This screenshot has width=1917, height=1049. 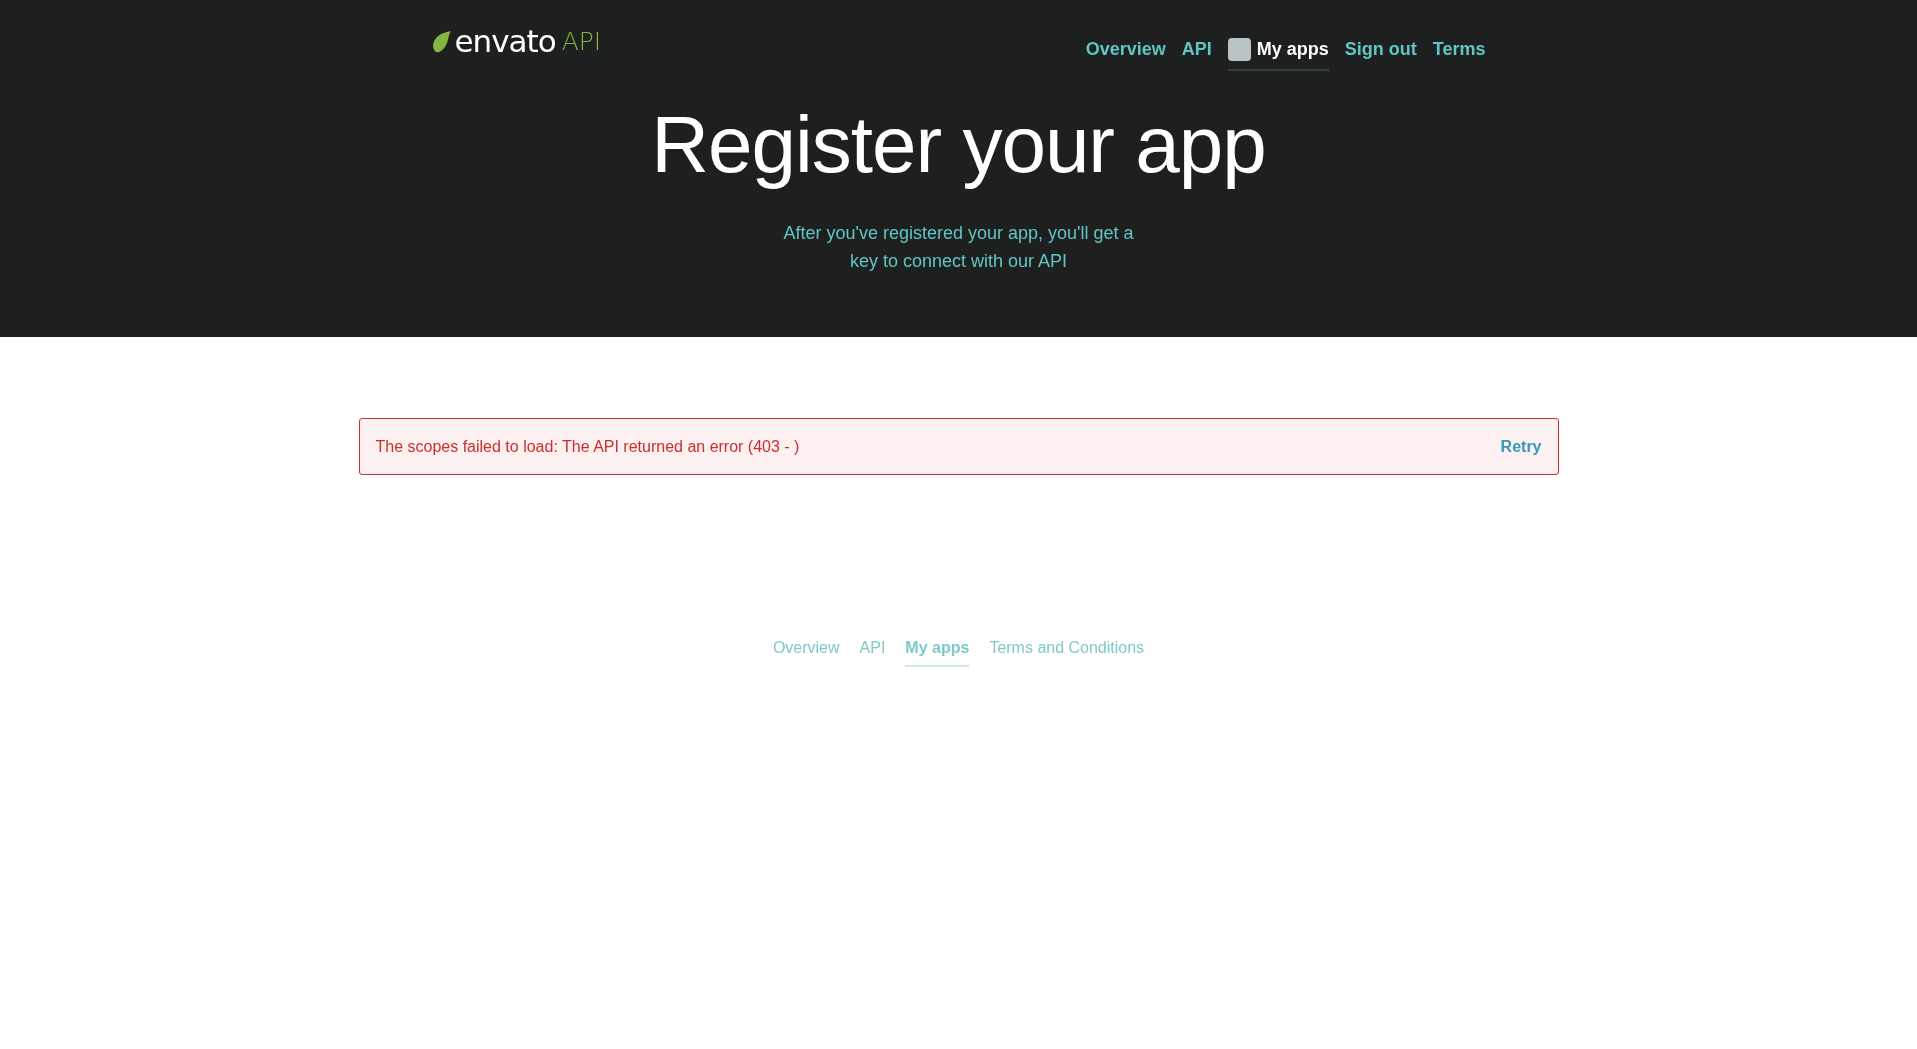 What do you see at coordinates (958, 145) in the screenshot?
I see `page-title: Register your app` at bounding box center [958, 145].